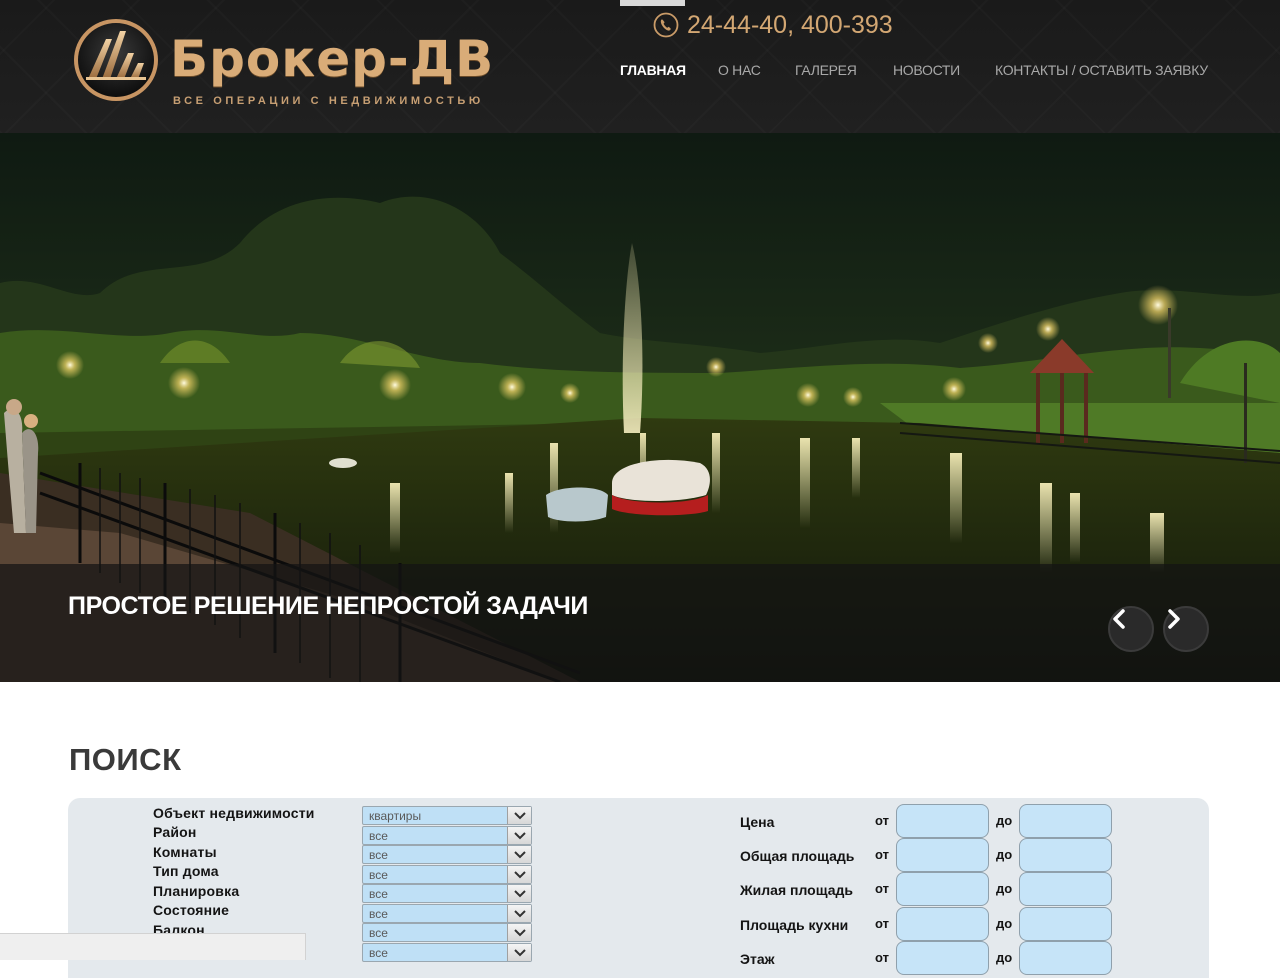 Image resolution: width=1280 pixels, height=978 pixels. Describe the element at coordinates (447, 893) in the screenshot. I see `select-layout: все` at that location.